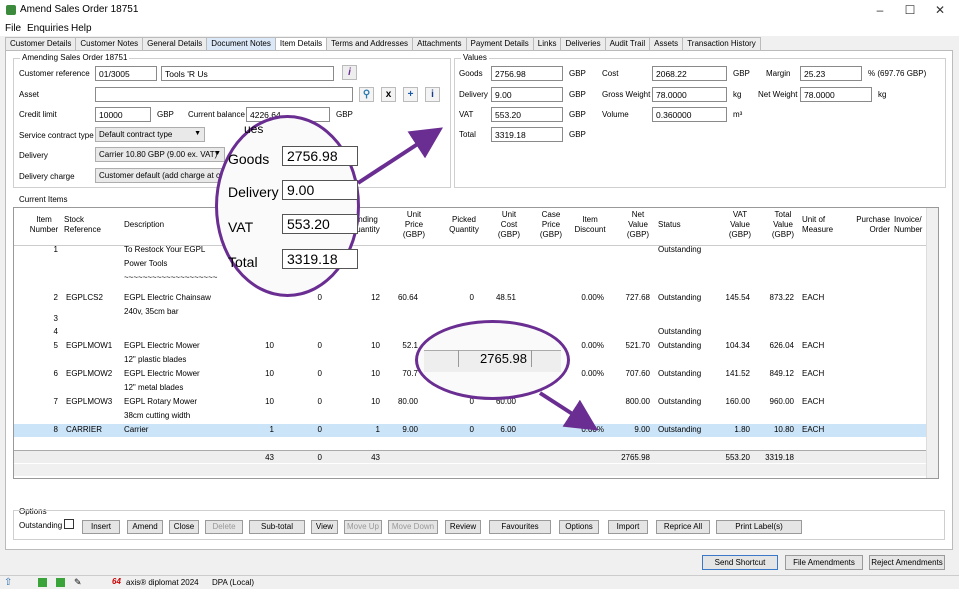 This screenshot has height=589, width=959. What do you see at coordinates (568, 411) in the screenshot?
I see `arrow-to-net-total` at bounding box center [568, 411].